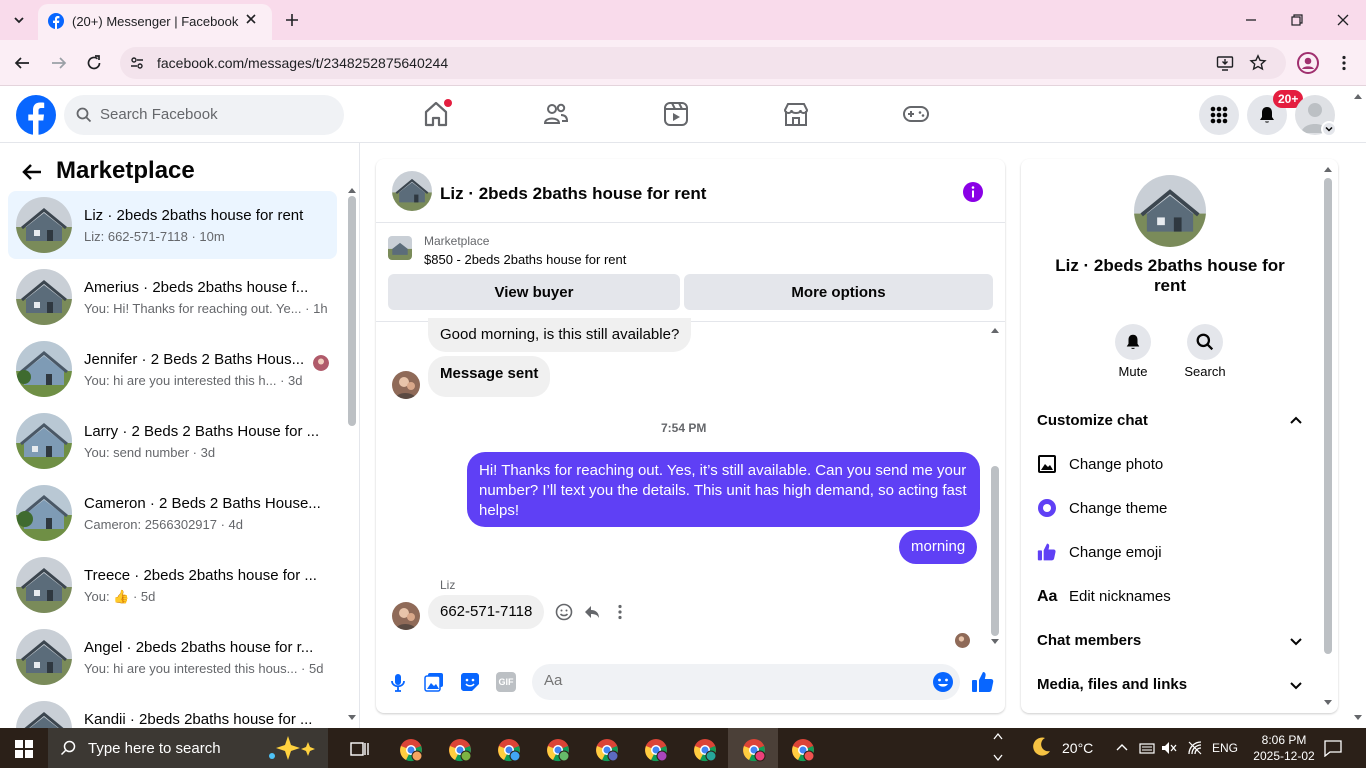 This screenshot has width=1366, height=768. I want to click on change-emoji-item: Change emoji, so click(1172, 554).